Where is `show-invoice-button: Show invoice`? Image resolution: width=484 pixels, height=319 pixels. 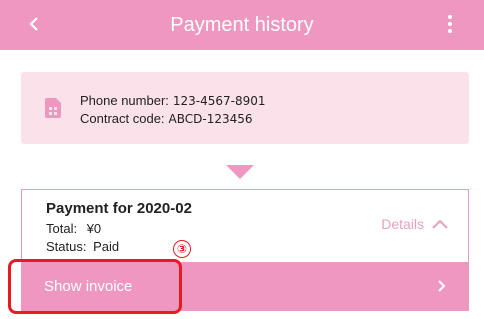 show-invoice-button: Show invoice is located at coordinates (245, 286).